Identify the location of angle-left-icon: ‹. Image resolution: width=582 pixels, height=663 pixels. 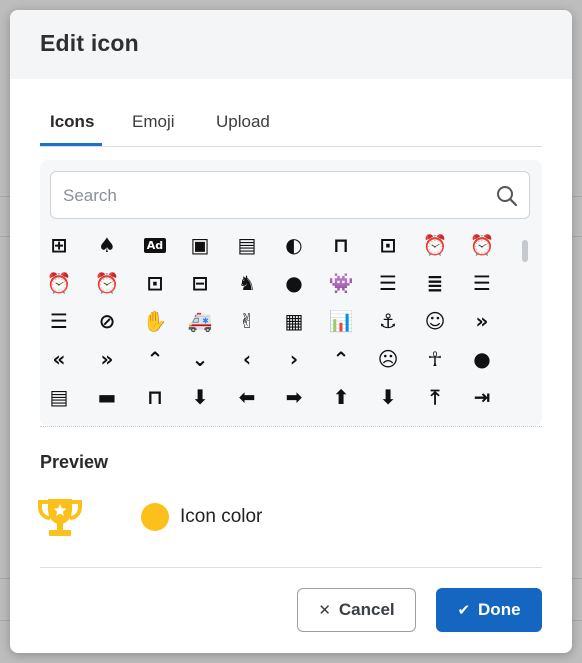
(247, 359).